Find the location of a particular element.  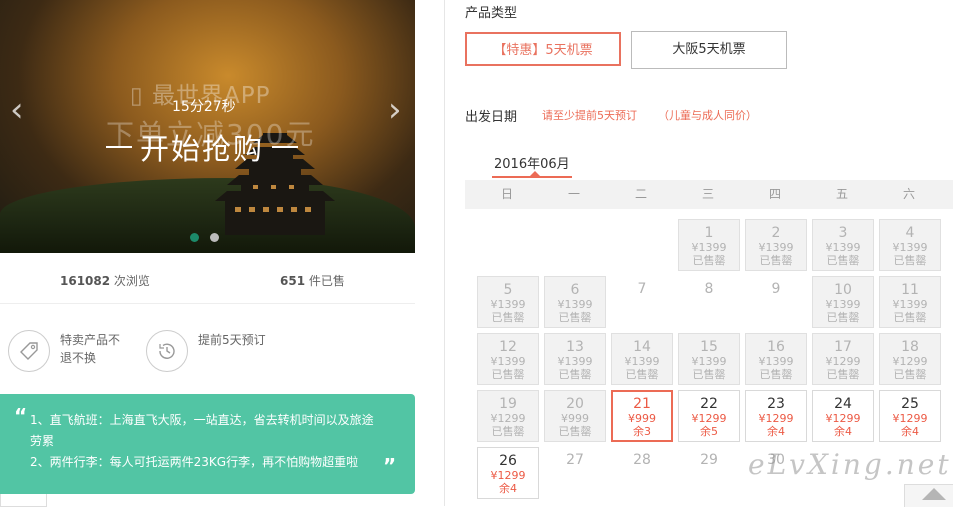

calendar-day-cell: 9 is located at coordinates (776, 302).